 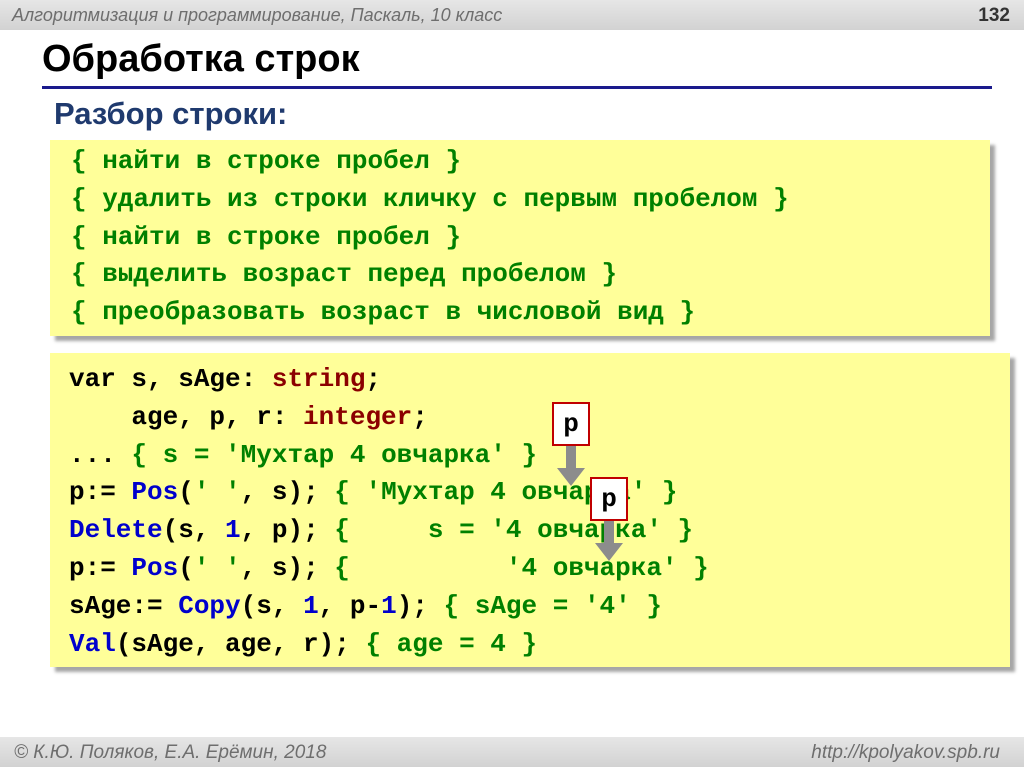 What do you see at coordinates (905, 753) in the screenshot?
I see `footer-link: http://kpolyakov.spb.ru` at bounding box center [905, 753].